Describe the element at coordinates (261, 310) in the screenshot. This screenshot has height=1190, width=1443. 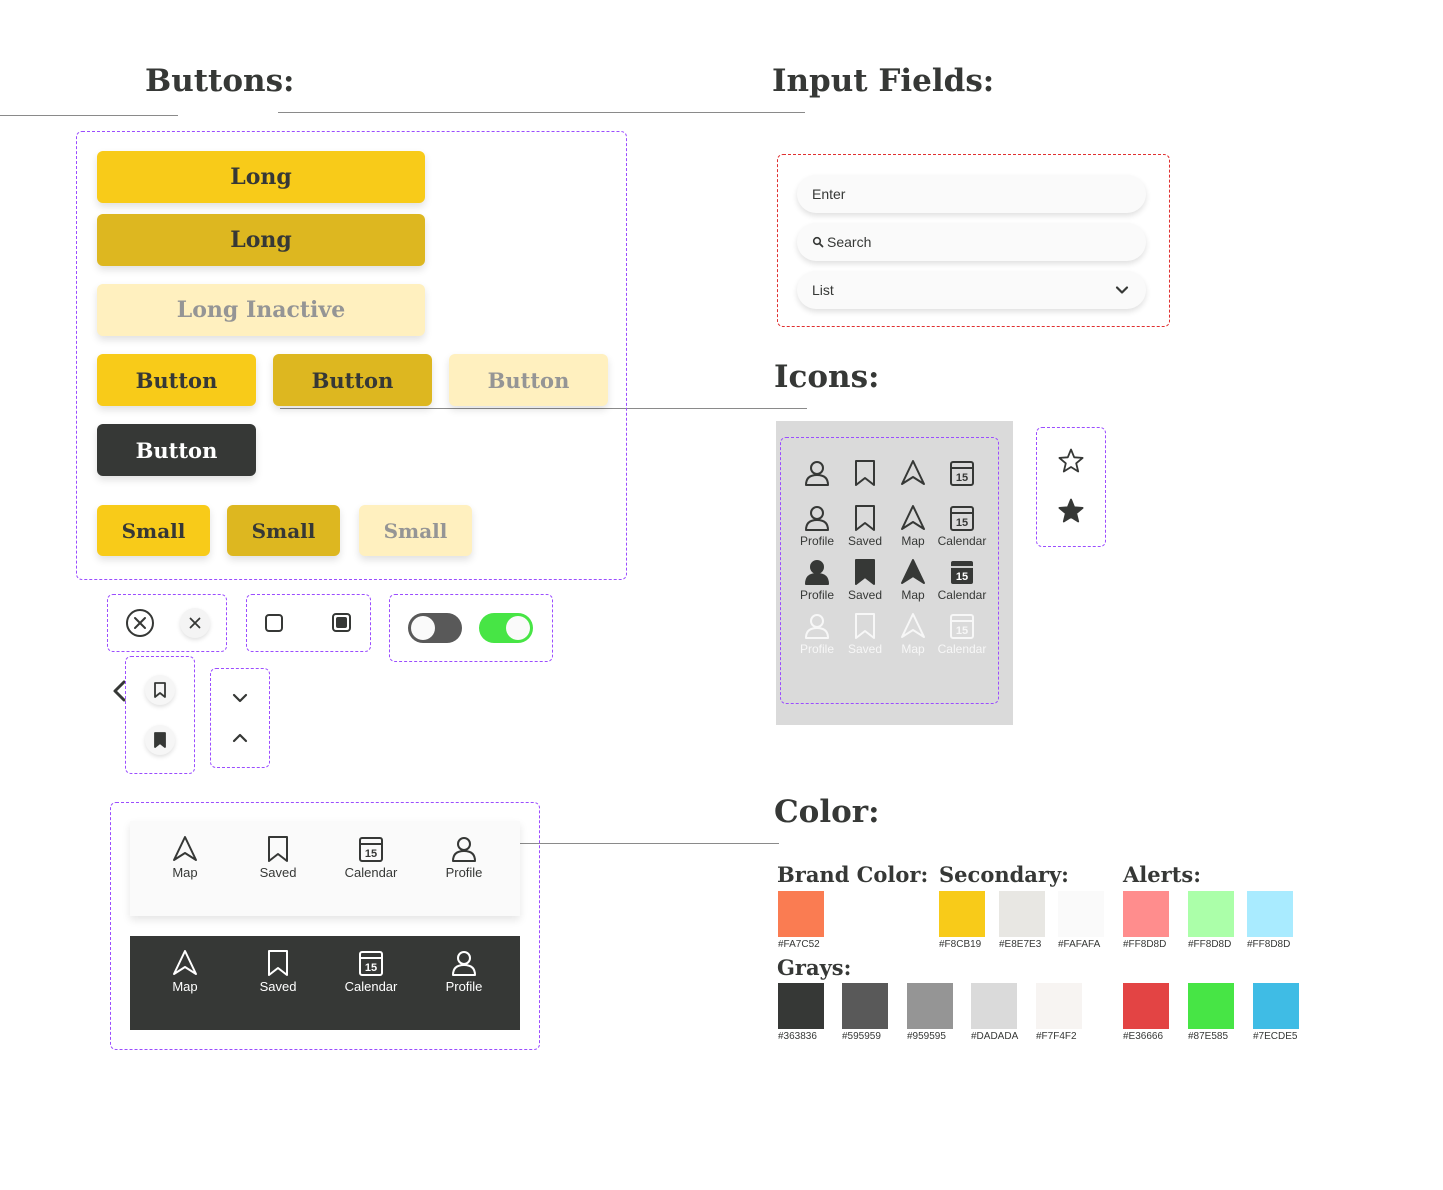
I see `long-button-inactive: Long Inactive` at that location.